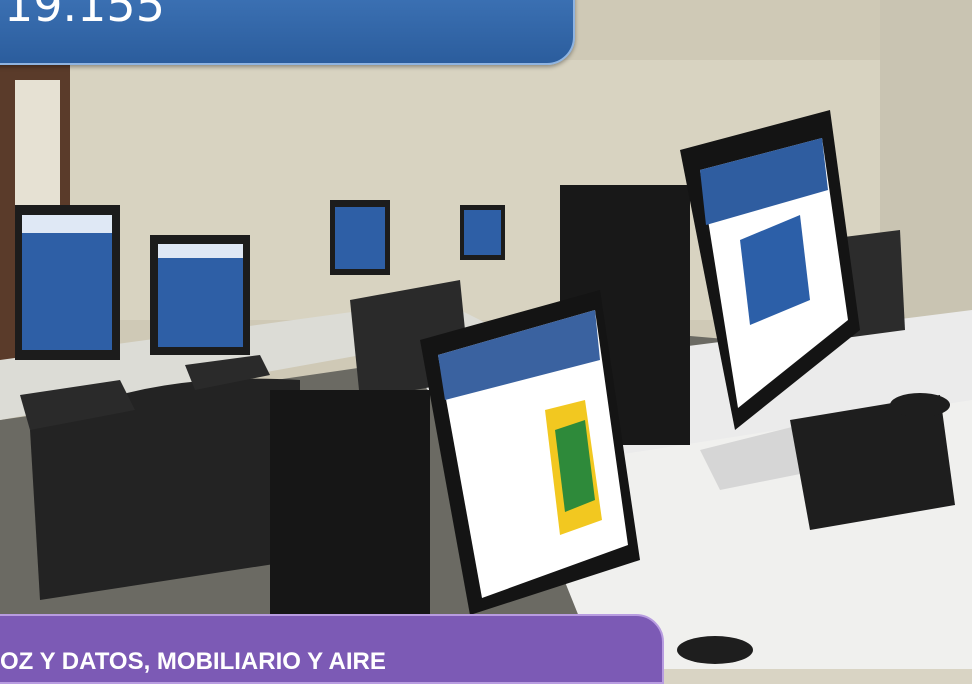 This screenshot has height=684, width=972. Describe the element at coordinates (350, 502) in the screenshot. I see `pc-tower-front` at that location.